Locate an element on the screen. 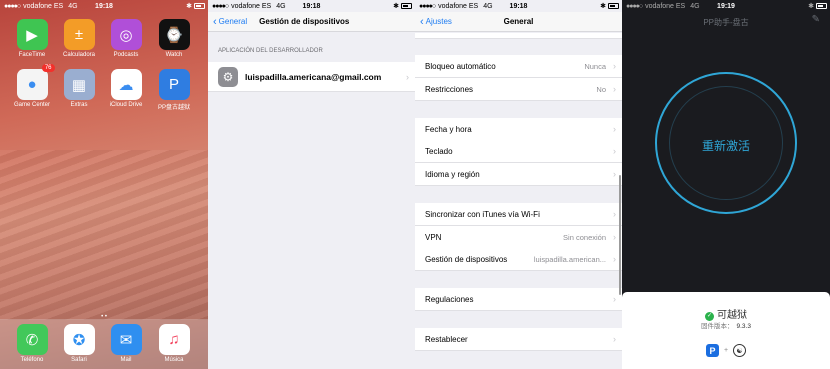  dock-app-0: ✆ Teléfono is located at coordinates (32, 343).